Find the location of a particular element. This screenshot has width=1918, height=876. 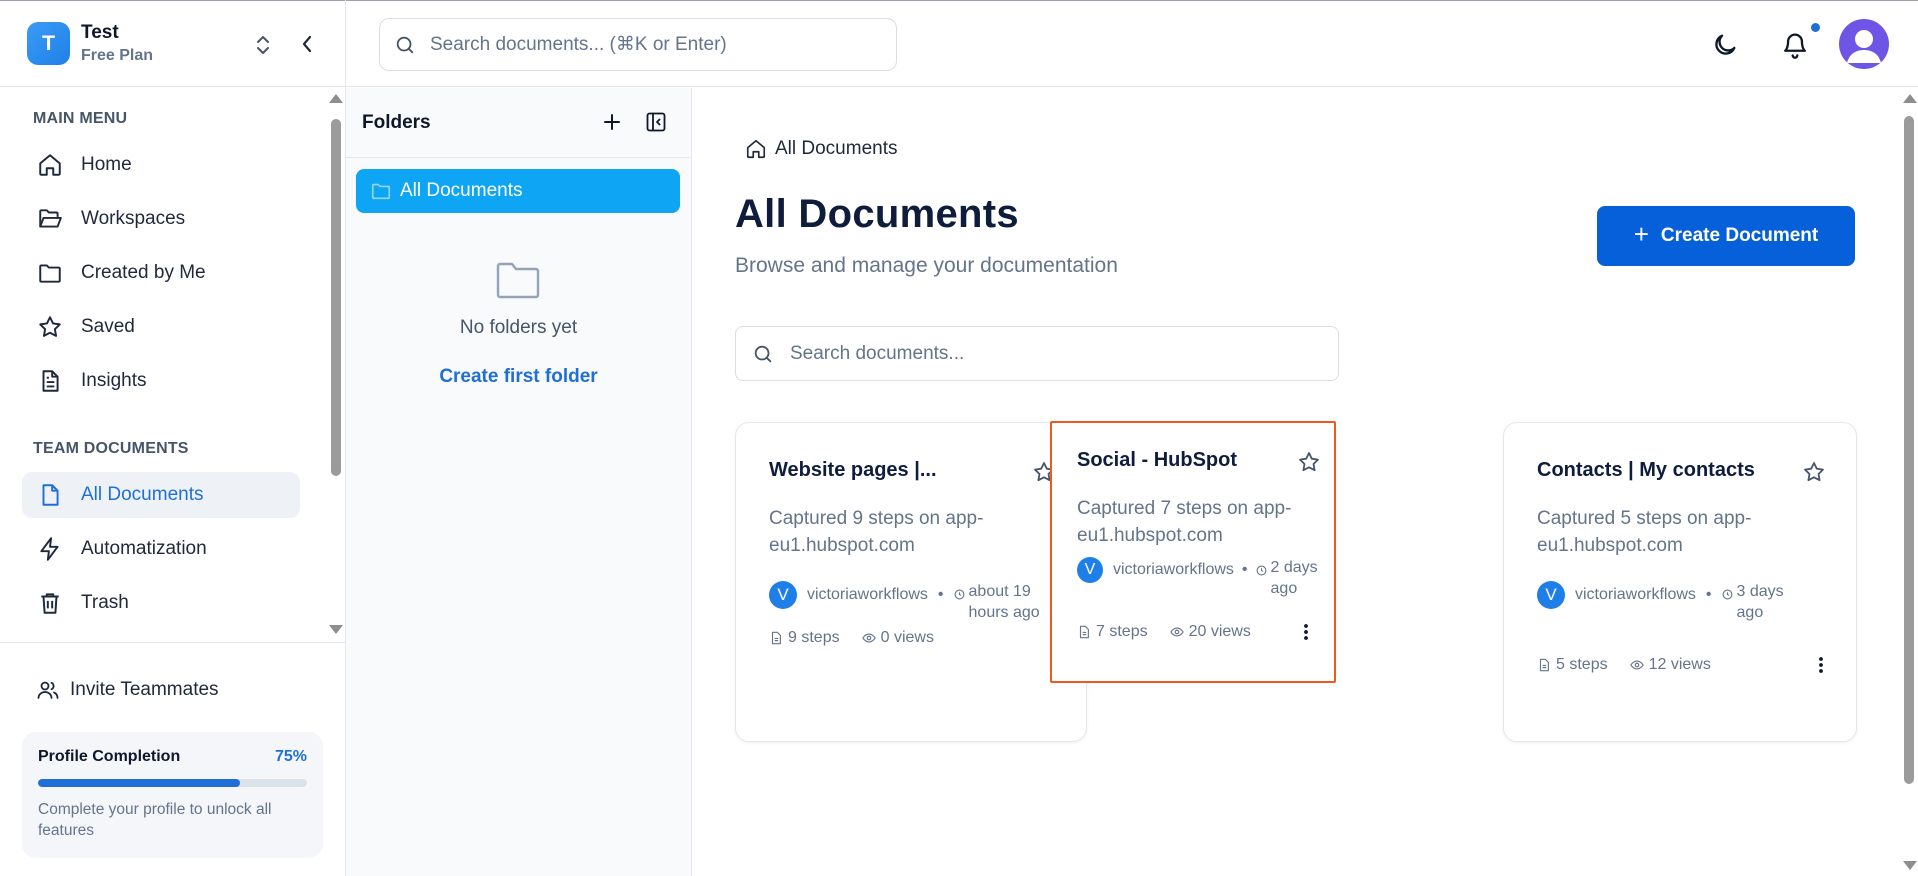

document-views-label: 12 views is located at coordinates (1679, 664).